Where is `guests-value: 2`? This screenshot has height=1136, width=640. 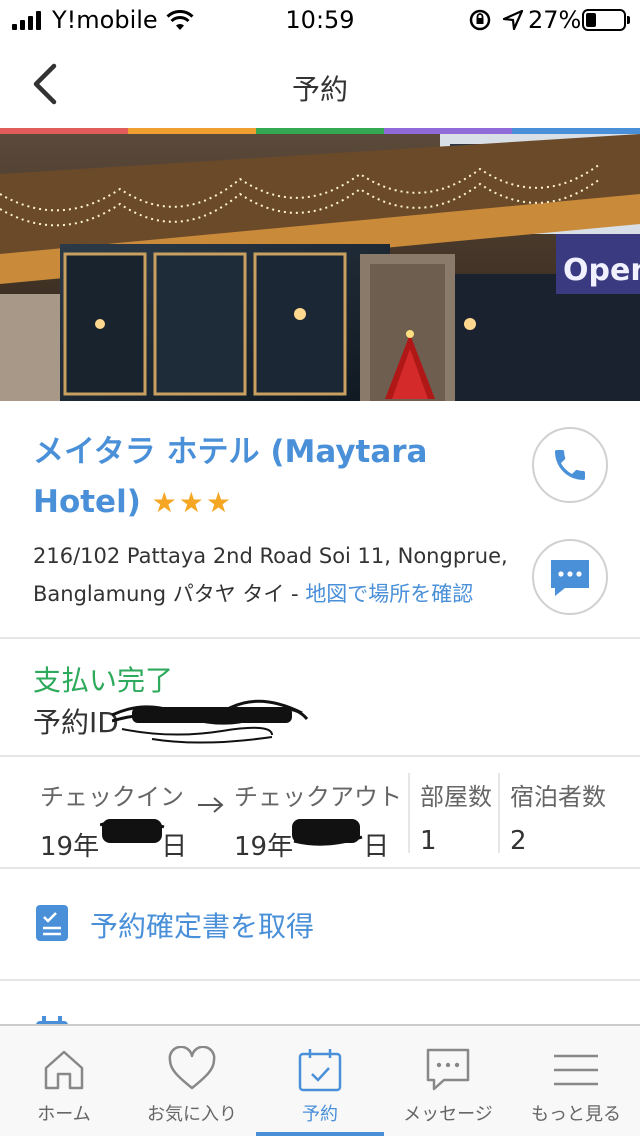
guests-value: 2 is located at coordinates (518, 841).